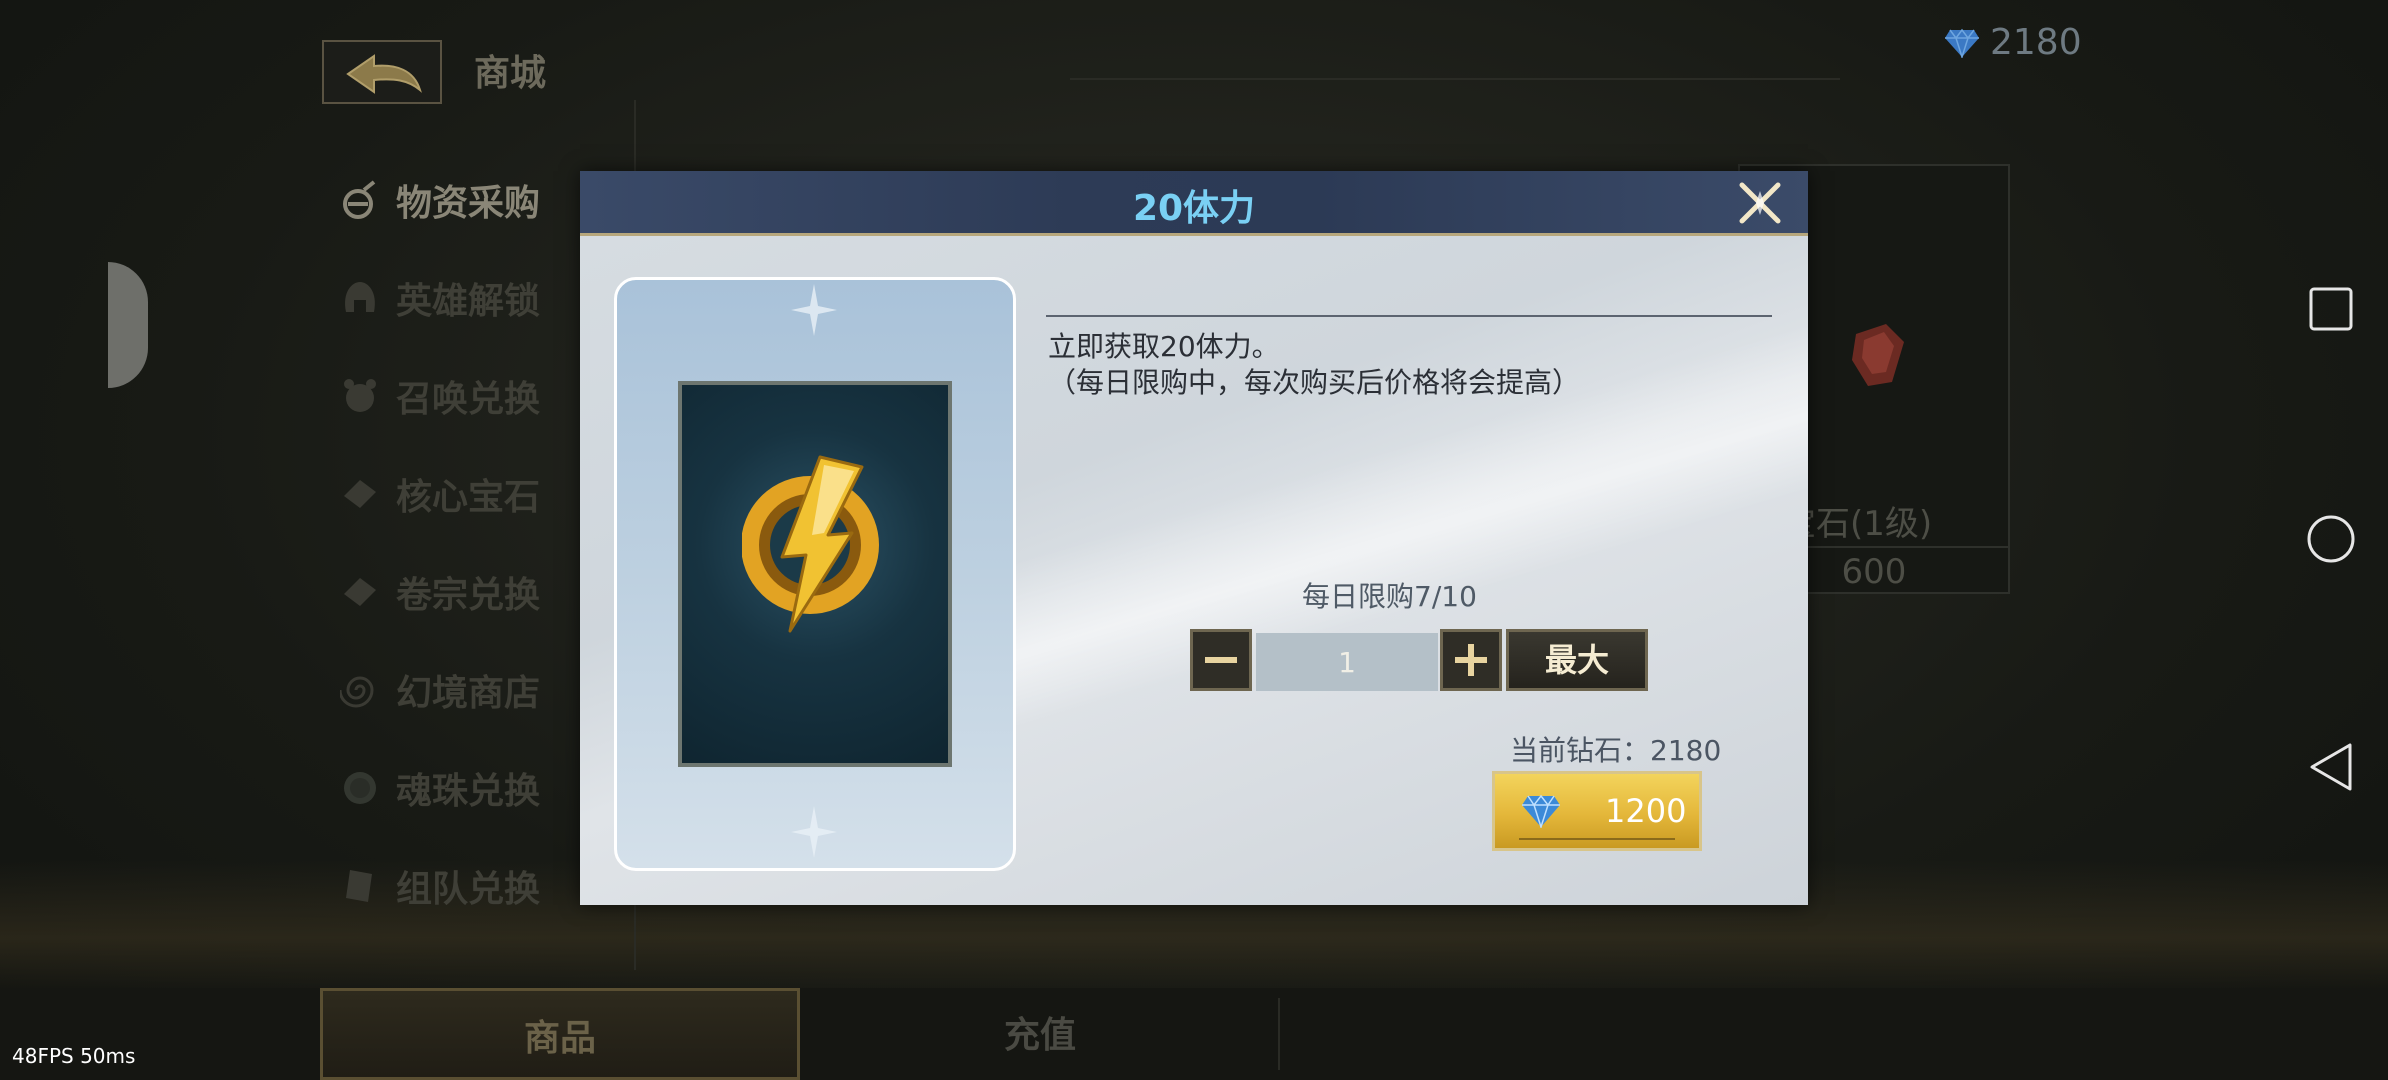 This screenshot has width=2388, height=1080. Describe the element at coordinates (74, 1056) in the screenshot. I see `fps-counter: 48FPS 50ms` at that location.